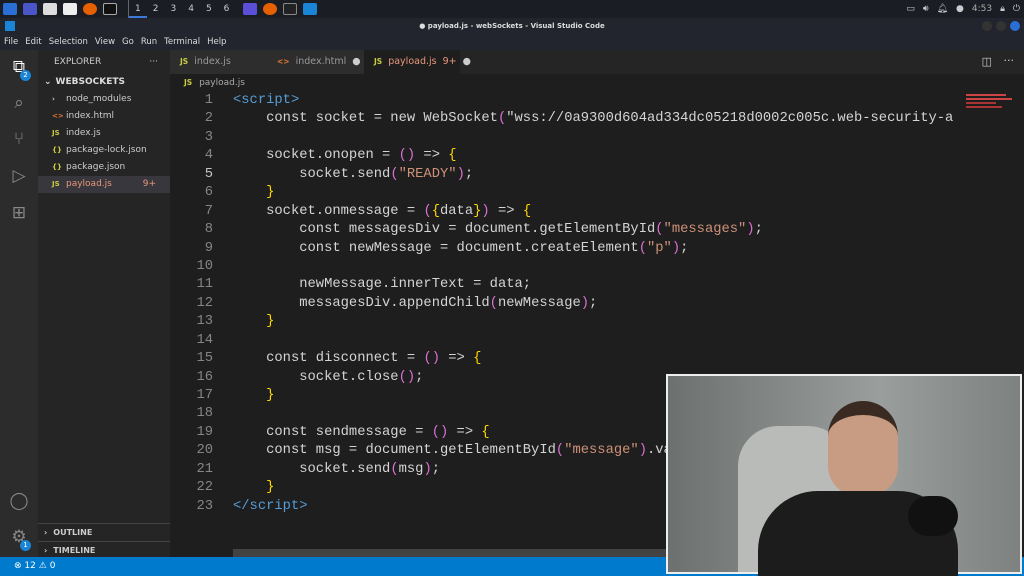 This screenshot has width=1024, height=576. Describe the element at coordinates (42, 566) in the screenshot. I see `warning-icon: ⚠` at that location.